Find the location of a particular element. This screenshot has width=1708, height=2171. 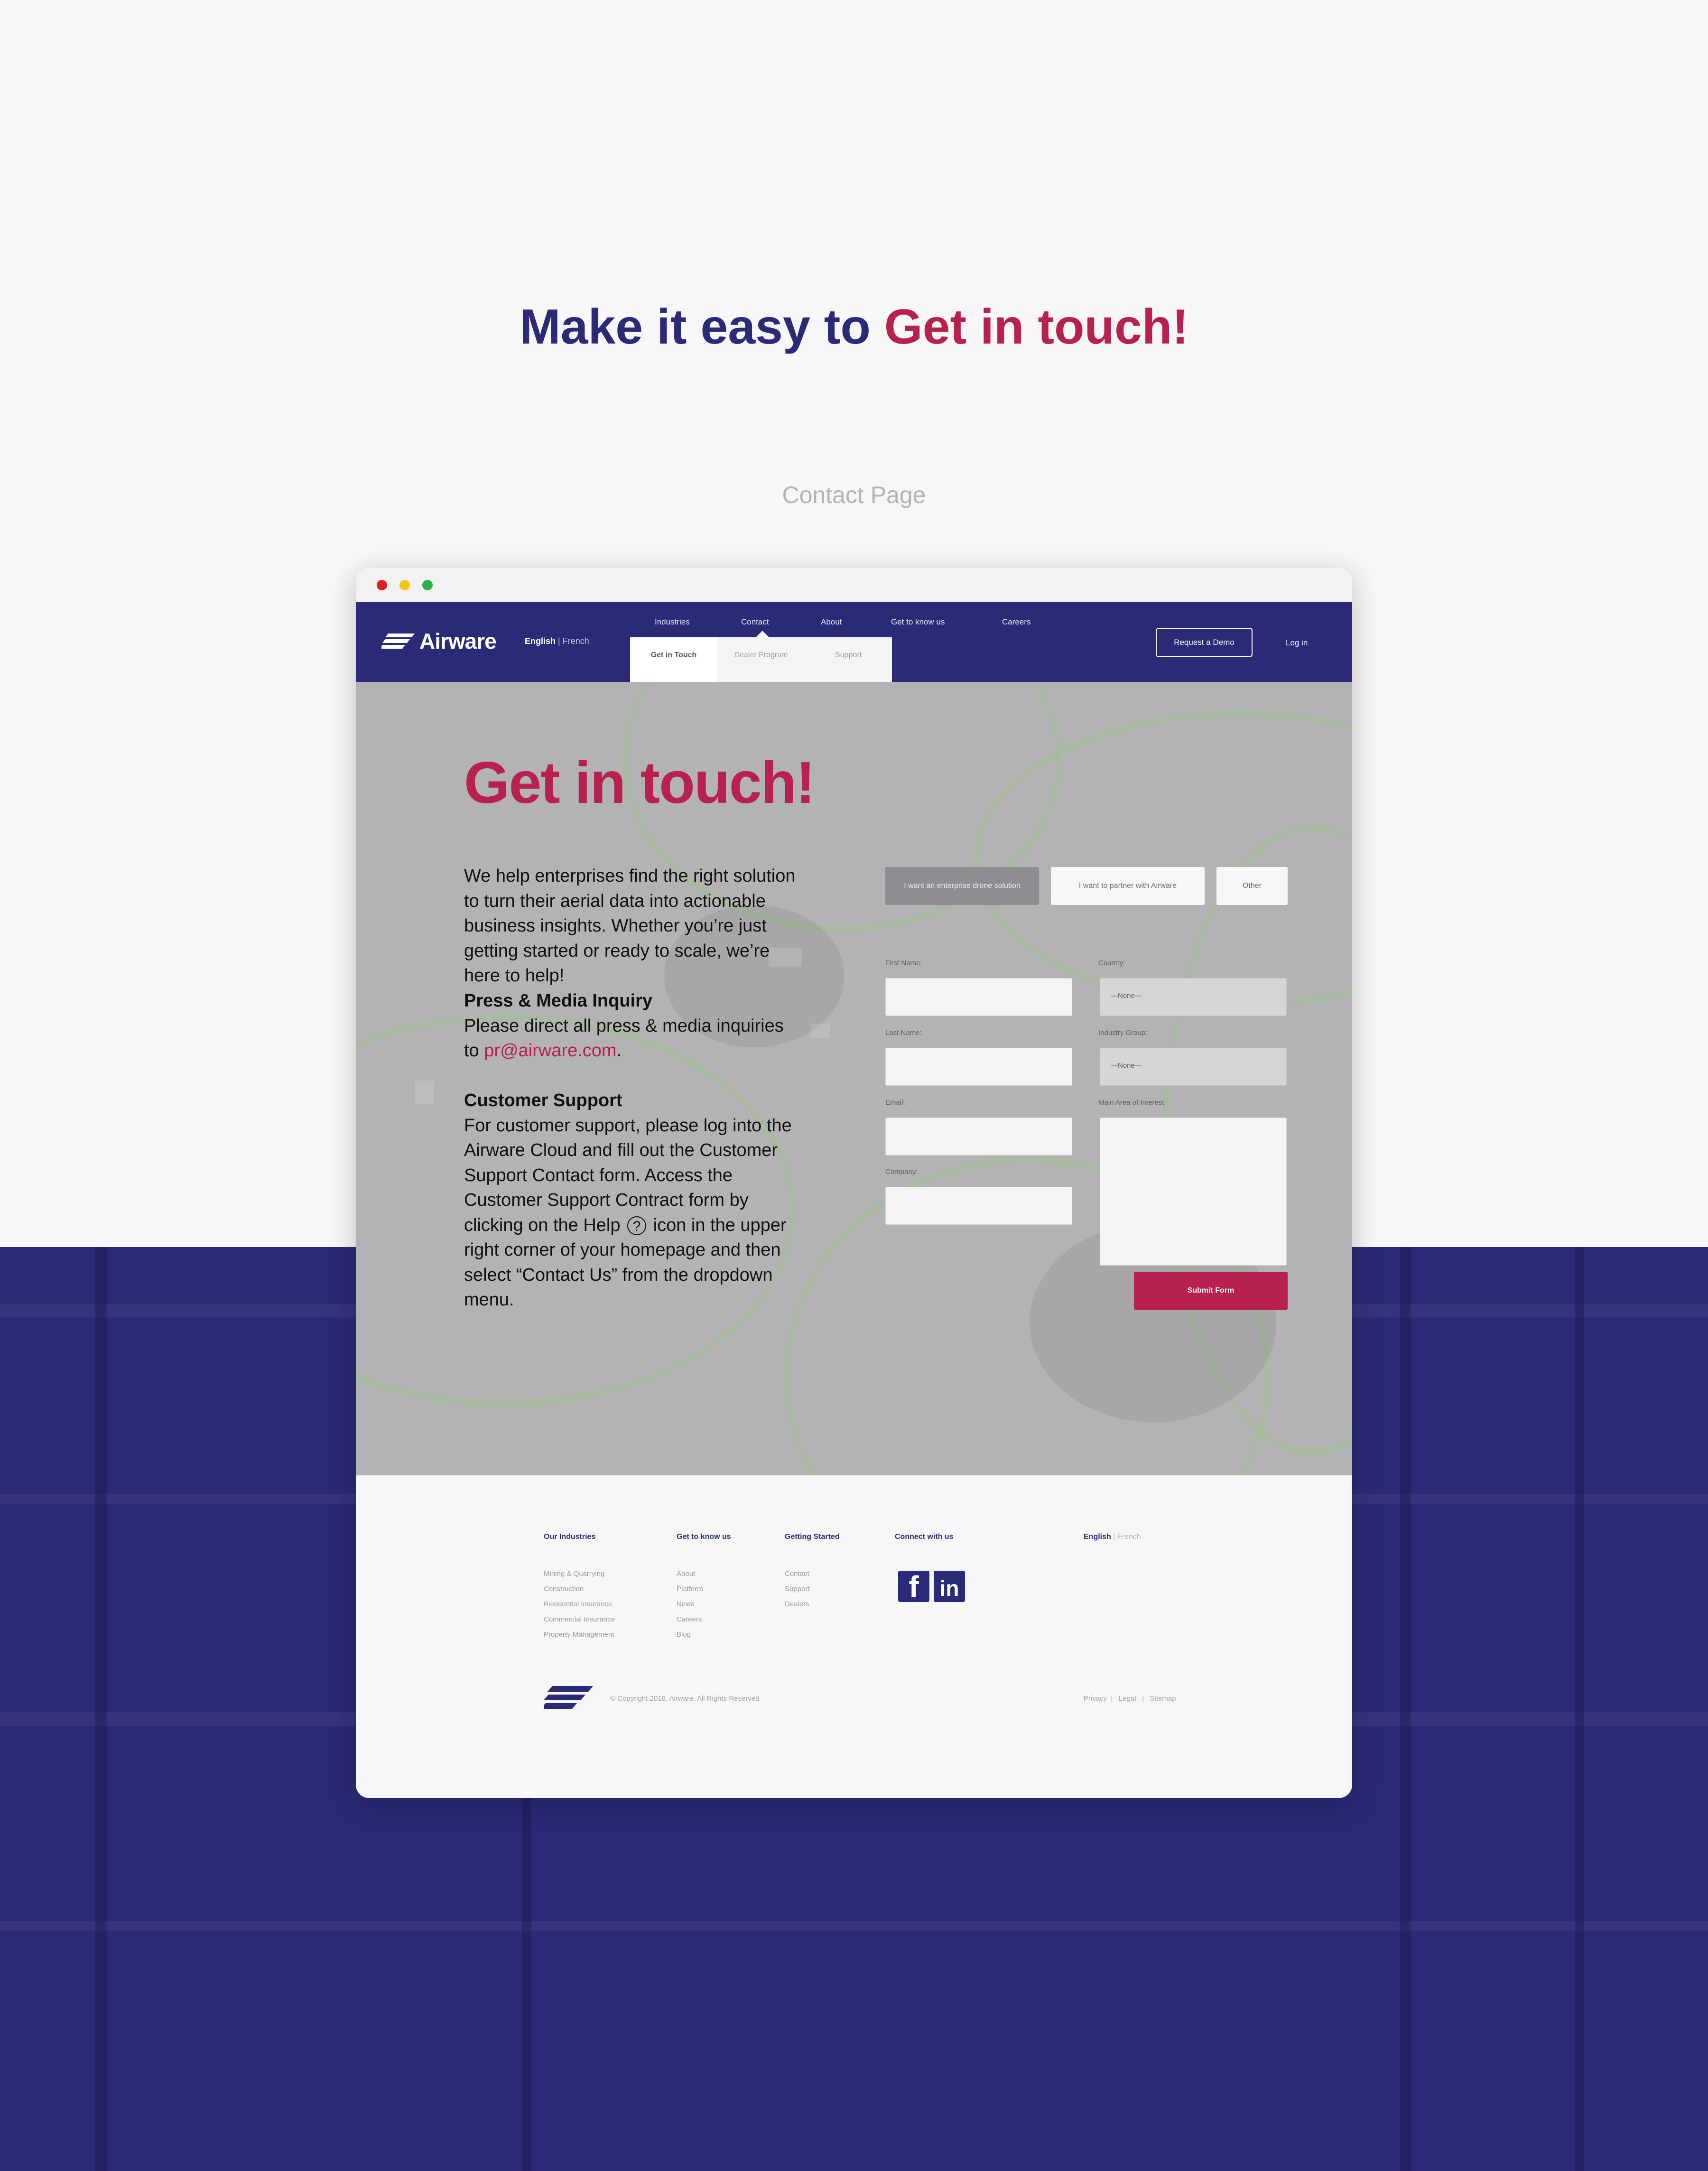

airware-wing-icon is located at coordinates (398, 641).